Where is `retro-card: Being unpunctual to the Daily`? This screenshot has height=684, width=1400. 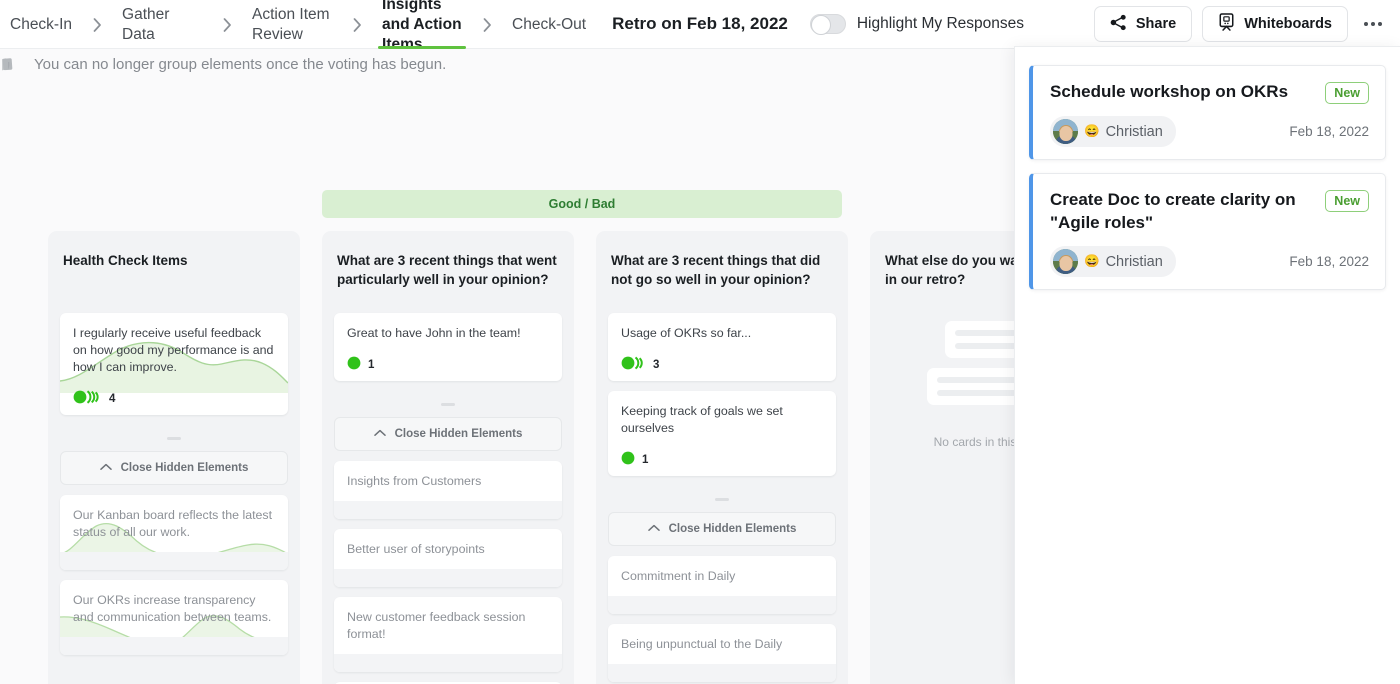
retro-card: Being unpunctual to the Daily is located at coordinates (722, 653).